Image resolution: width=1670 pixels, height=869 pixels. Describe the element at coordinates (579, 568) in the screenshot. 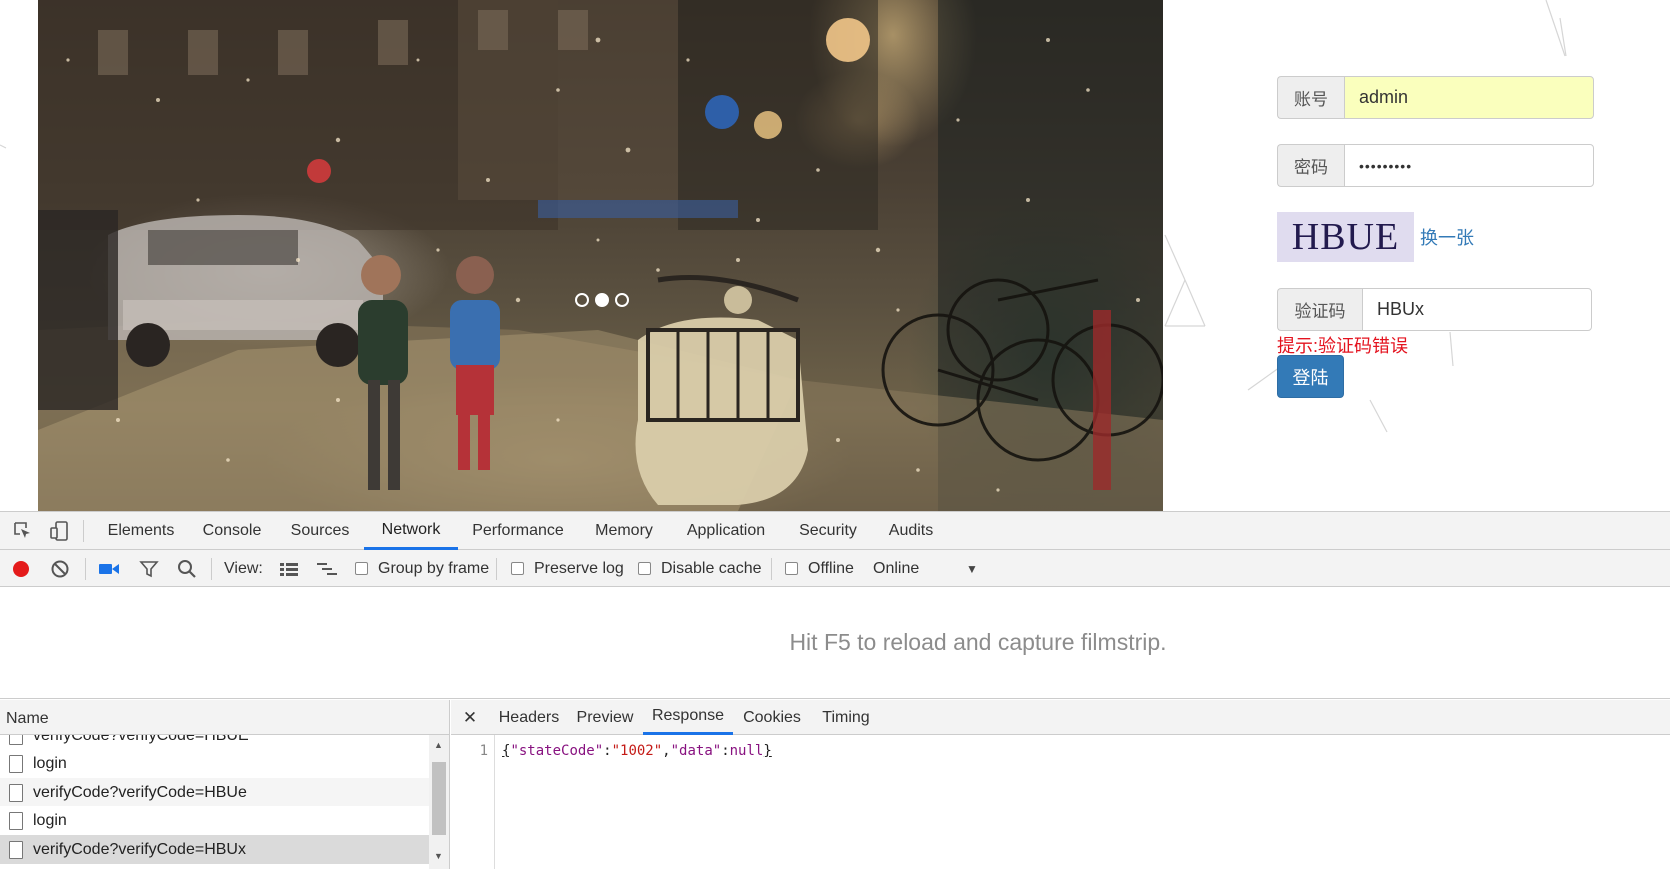

I see `preserve-log-label: Preserve log` at that location.